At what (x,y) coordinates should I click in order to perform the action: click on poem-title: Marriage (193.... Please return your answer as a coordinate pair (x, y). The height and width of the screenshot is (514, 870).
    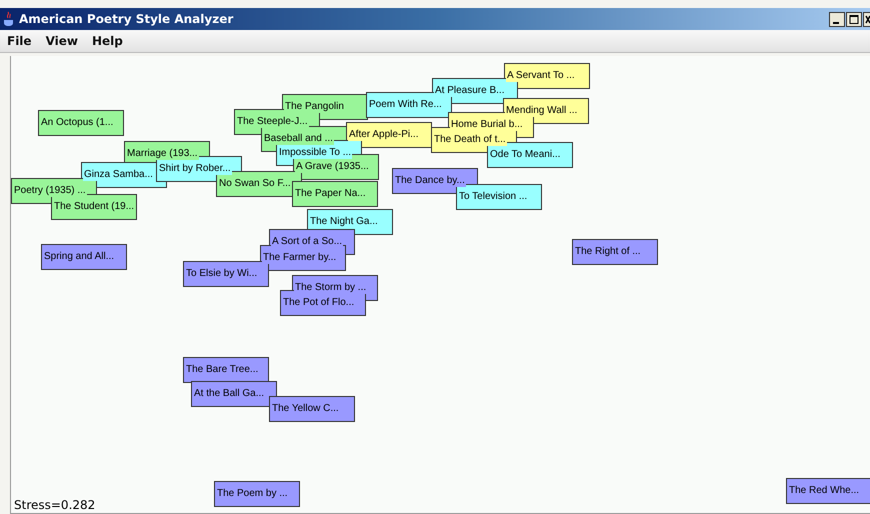
    Looking at the image, I should click on (162, 154).